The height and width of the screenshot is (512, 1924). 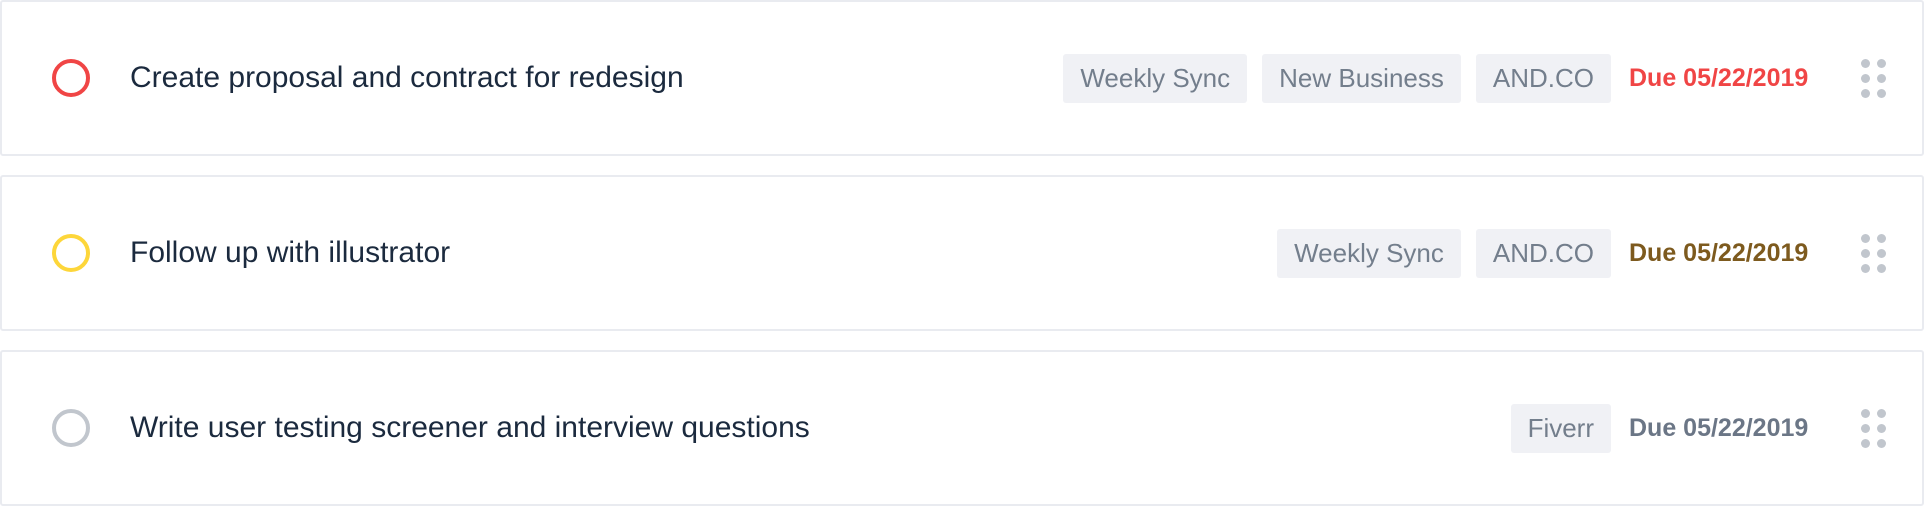 I want to click on tag-list: Fiverr, so click(x=1560, y=428).